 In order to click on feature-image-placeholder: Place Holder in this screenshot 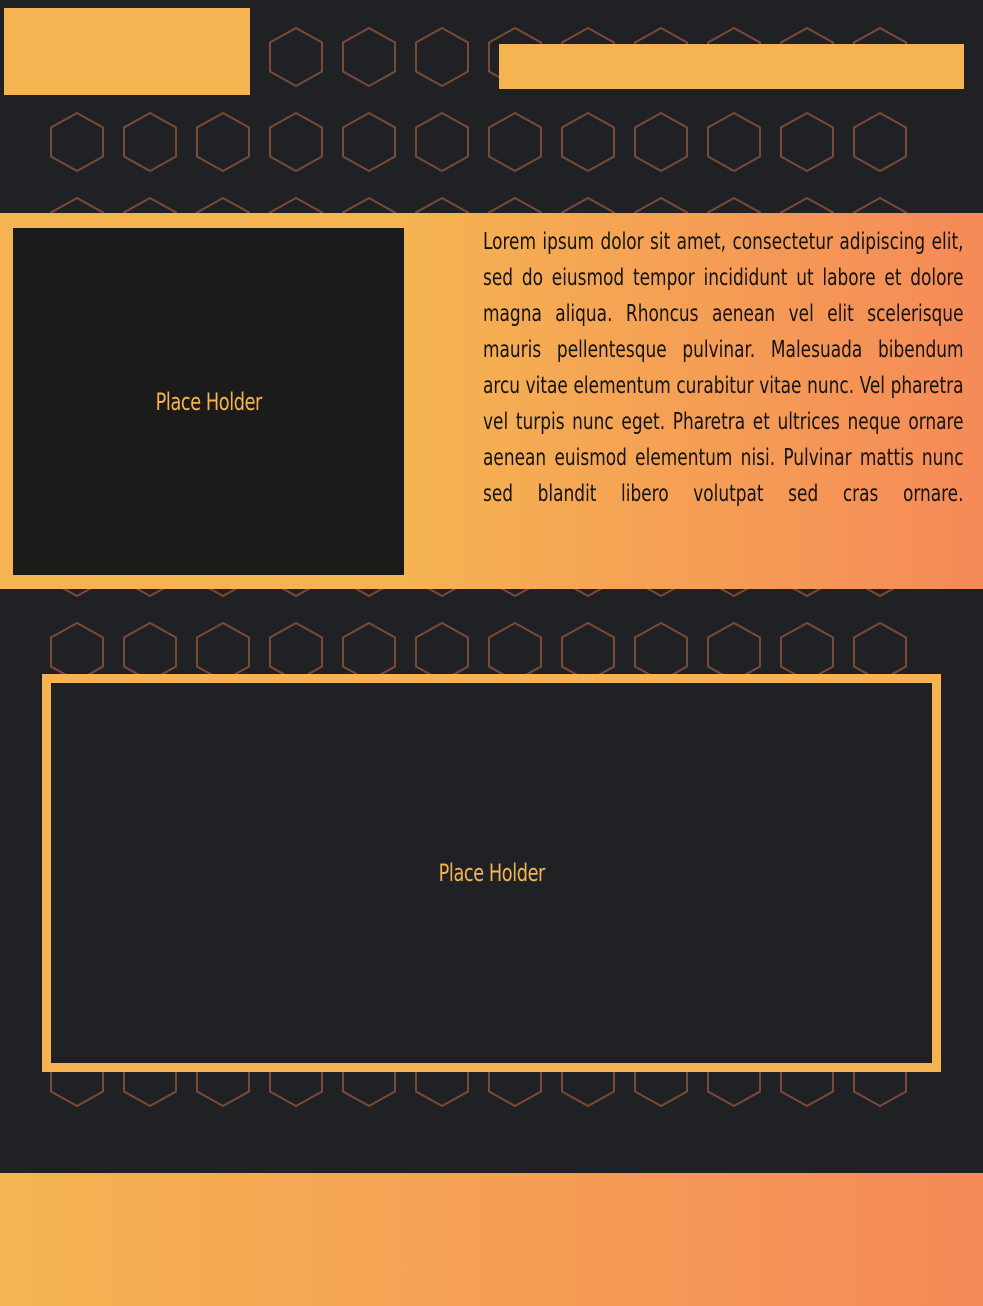, I will do `click(208, 401)`.